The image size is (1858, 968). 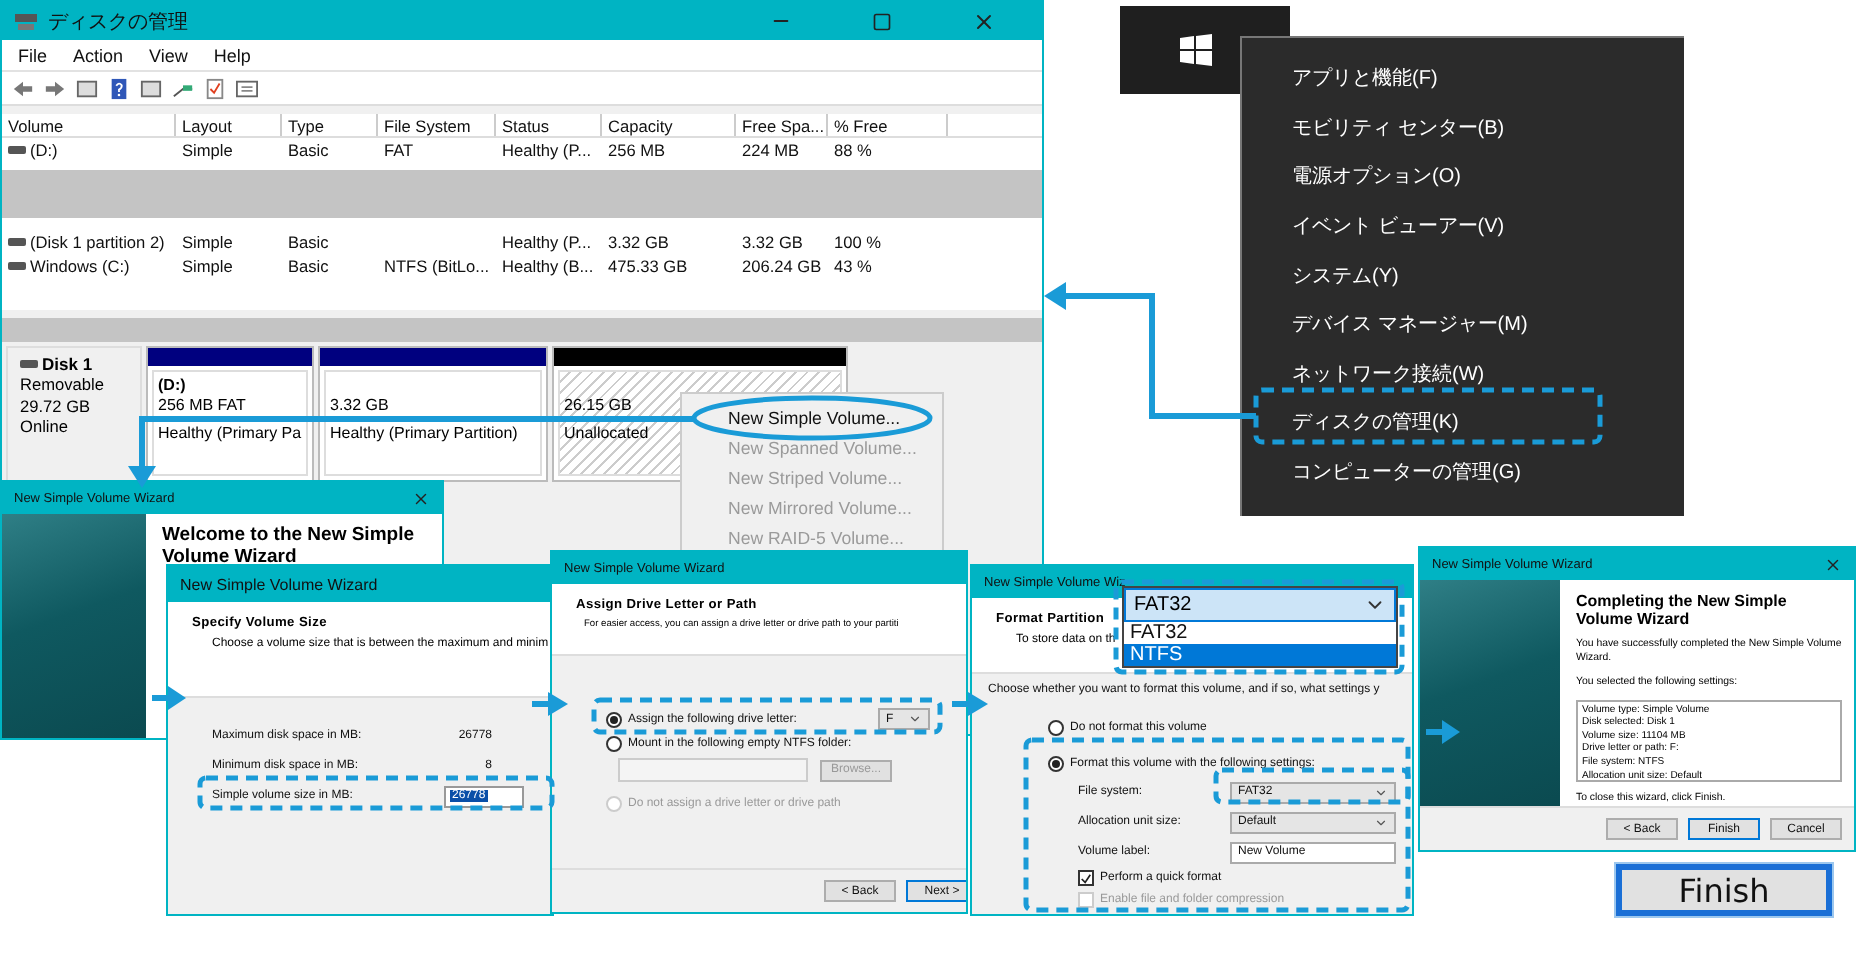 I want to click on table-cell: 256 MB, so click(x=637, y=150).